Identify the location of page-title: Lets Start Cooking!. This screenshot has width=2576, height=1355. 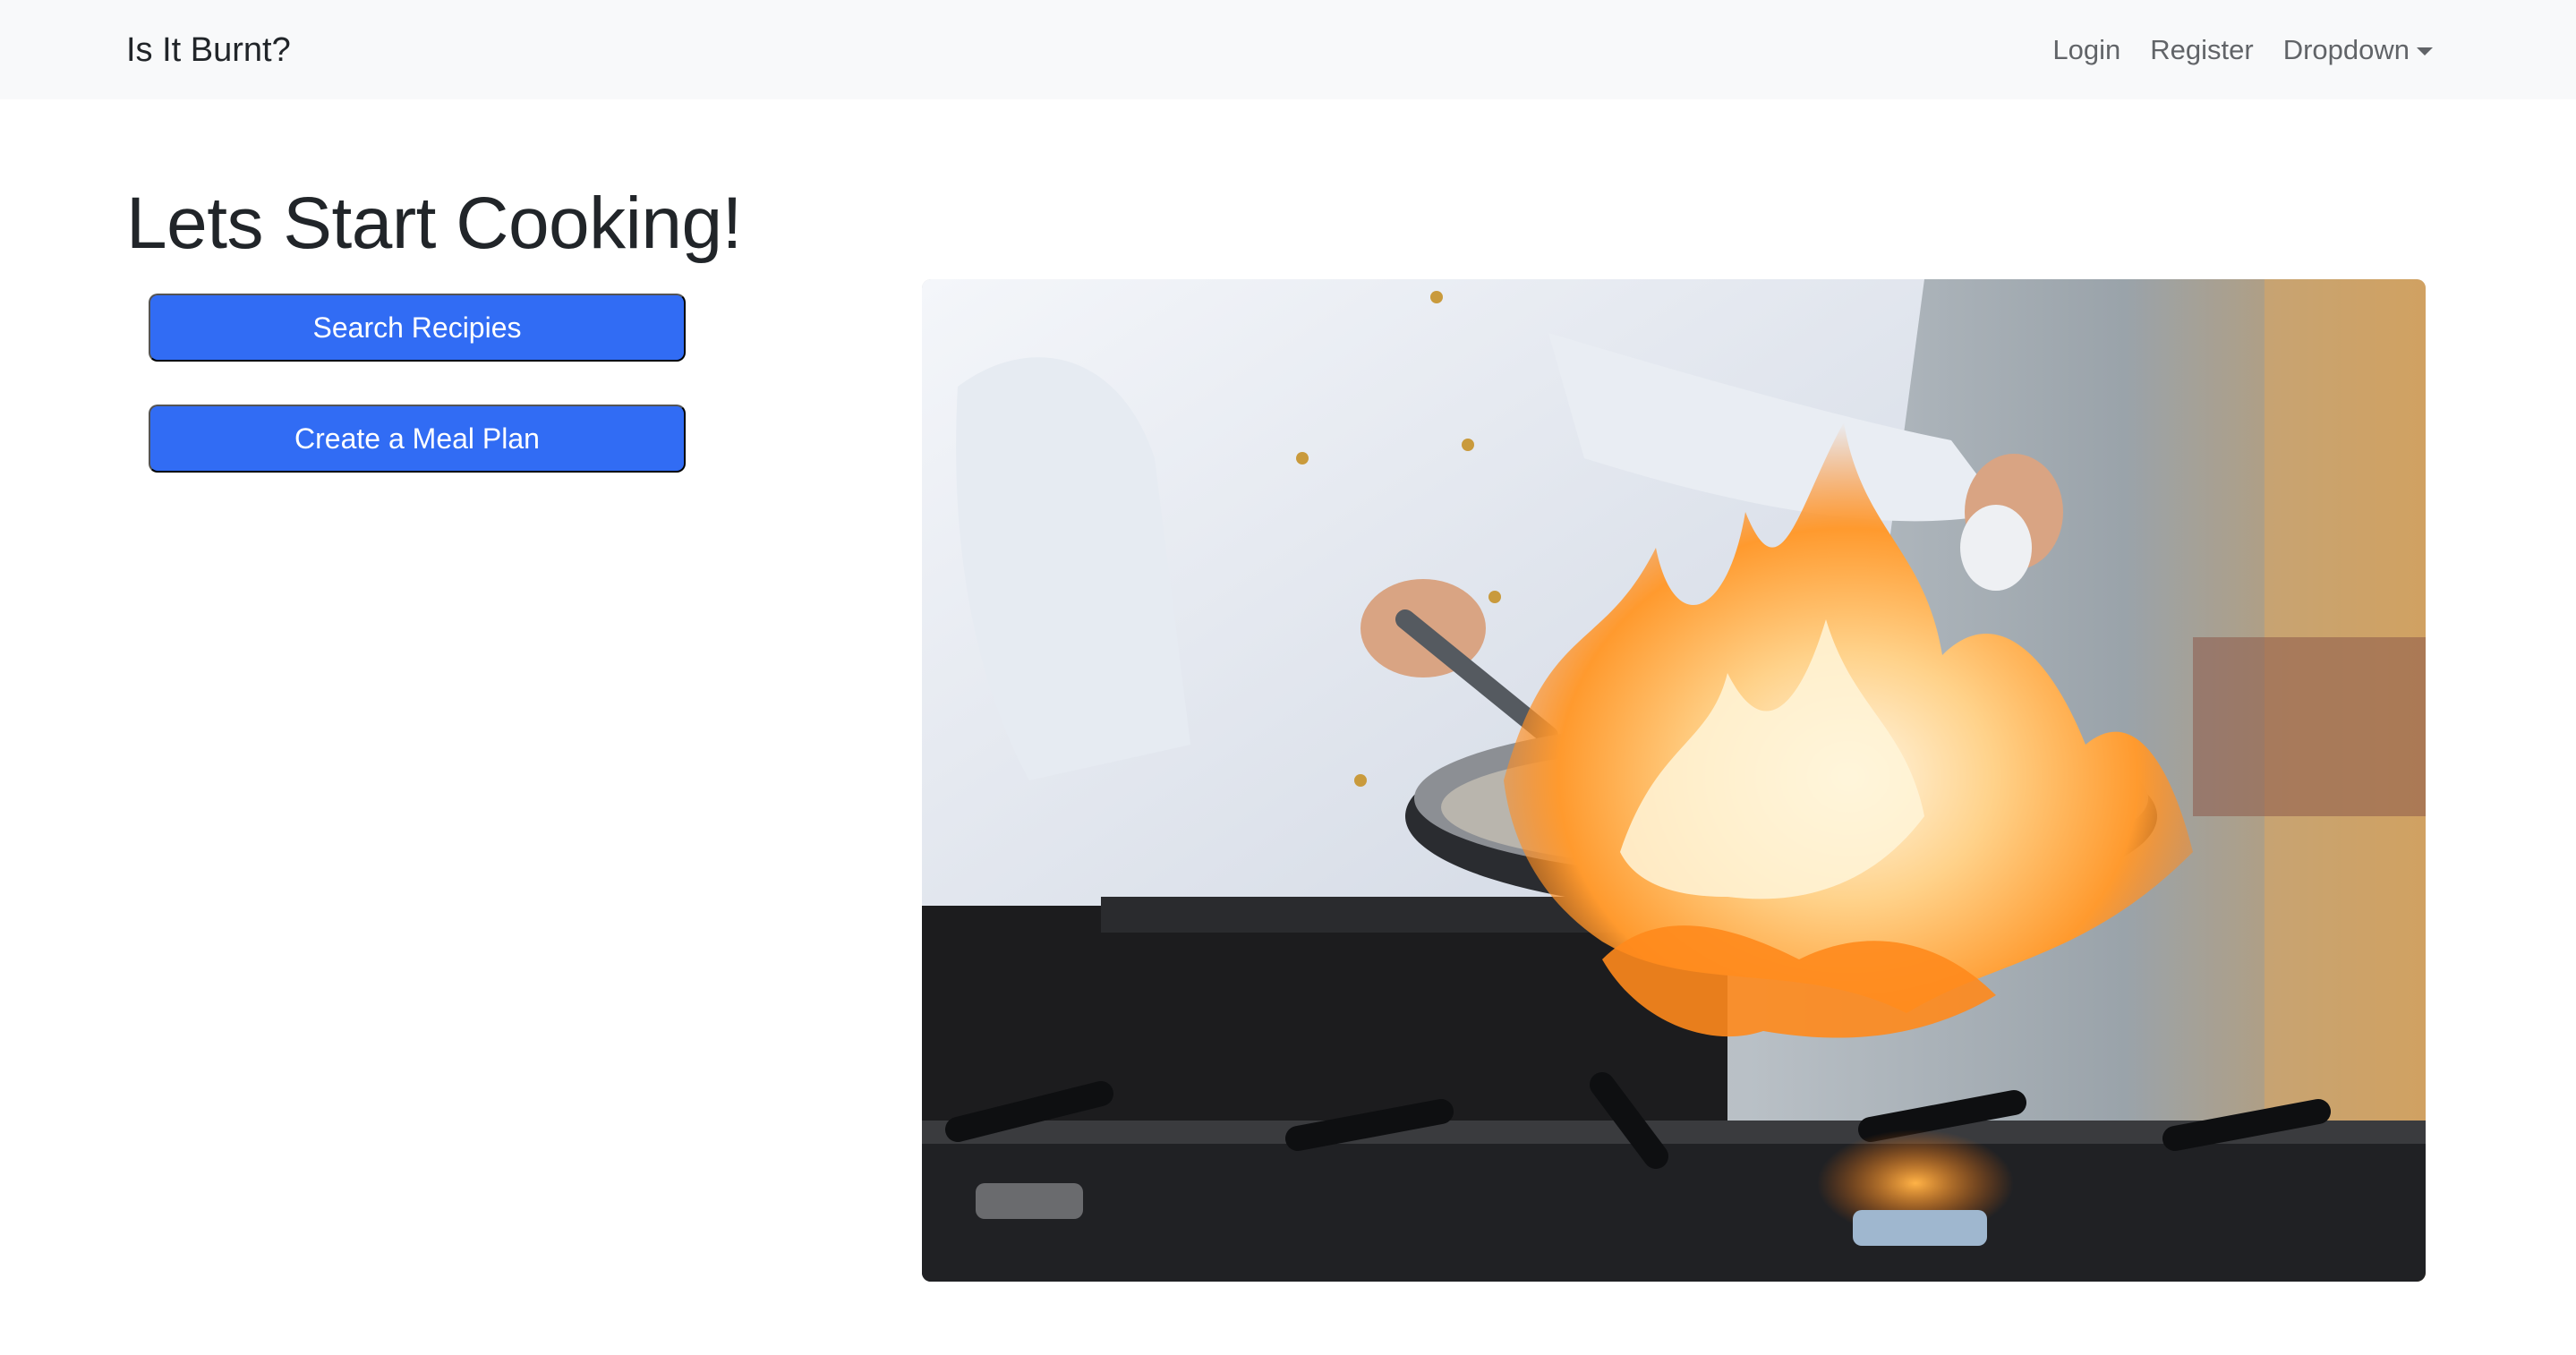
(434, 223).